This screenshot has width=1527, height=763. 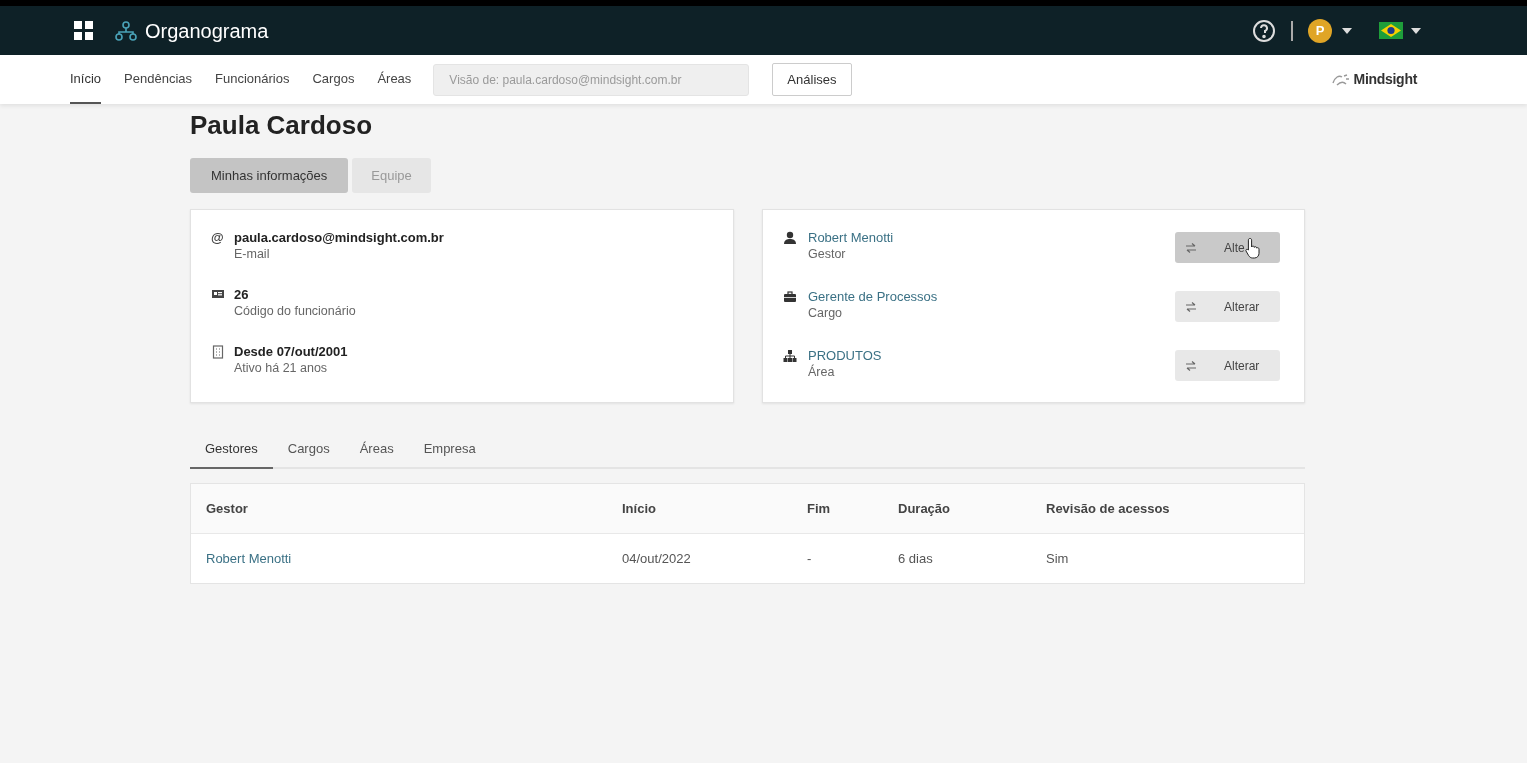 What do you see at coordinates (252, 79) in the screenshot?
I see `nav-tab: Funcionários` at bounding box center [252, 79].